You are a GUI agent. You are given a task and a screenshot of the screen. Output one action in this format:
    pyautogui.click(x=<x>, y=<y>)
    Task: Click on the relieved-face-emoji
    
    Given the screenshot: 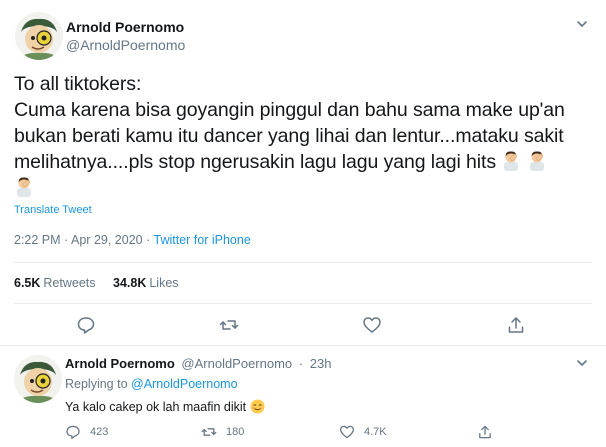 What is the action you would take?
    pyautogui.click(x=257, y=406)
    